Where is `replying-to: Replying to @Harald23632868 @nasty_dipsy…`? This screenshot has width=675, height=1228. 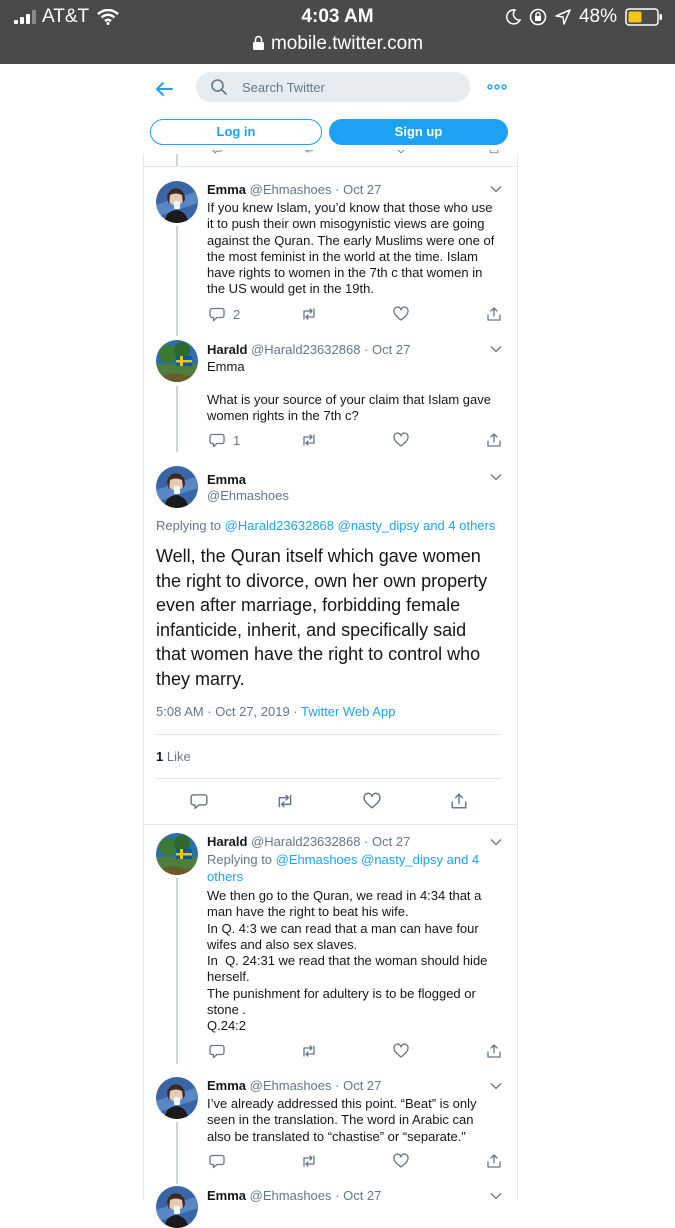 replying-to: Replying to @Harald23632868 @nasty_dipsy… is located at coordinates (326, 525).